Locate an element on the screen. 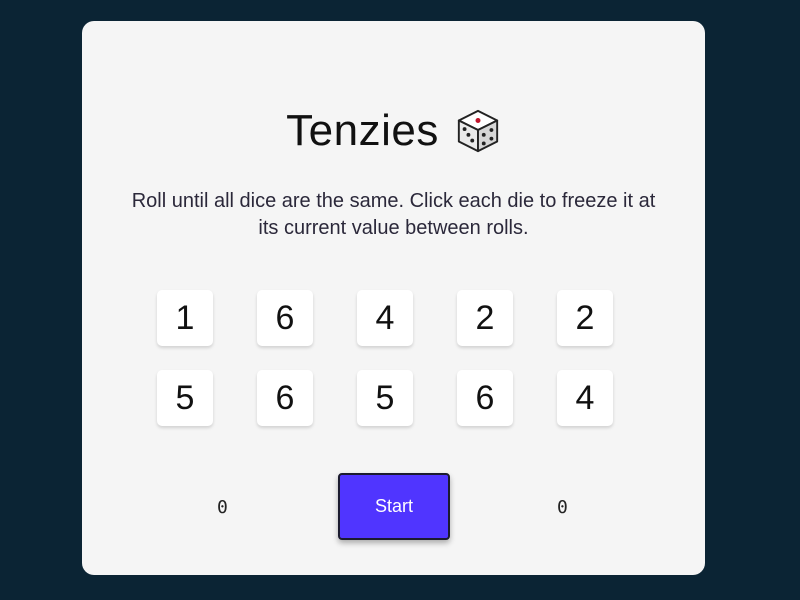  die-6: 5 is located at coordinates (185, 398).